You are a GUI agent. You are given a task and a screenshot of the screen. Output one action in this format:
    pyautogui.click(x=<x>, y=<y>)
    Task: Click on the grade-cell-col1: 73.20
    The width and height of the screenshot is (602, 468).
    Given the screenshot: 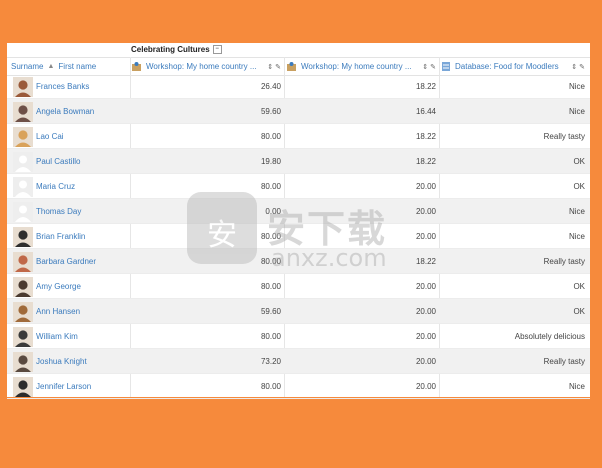 What is the action you would take?
    pyautogui.click(x=206, y=361)
    